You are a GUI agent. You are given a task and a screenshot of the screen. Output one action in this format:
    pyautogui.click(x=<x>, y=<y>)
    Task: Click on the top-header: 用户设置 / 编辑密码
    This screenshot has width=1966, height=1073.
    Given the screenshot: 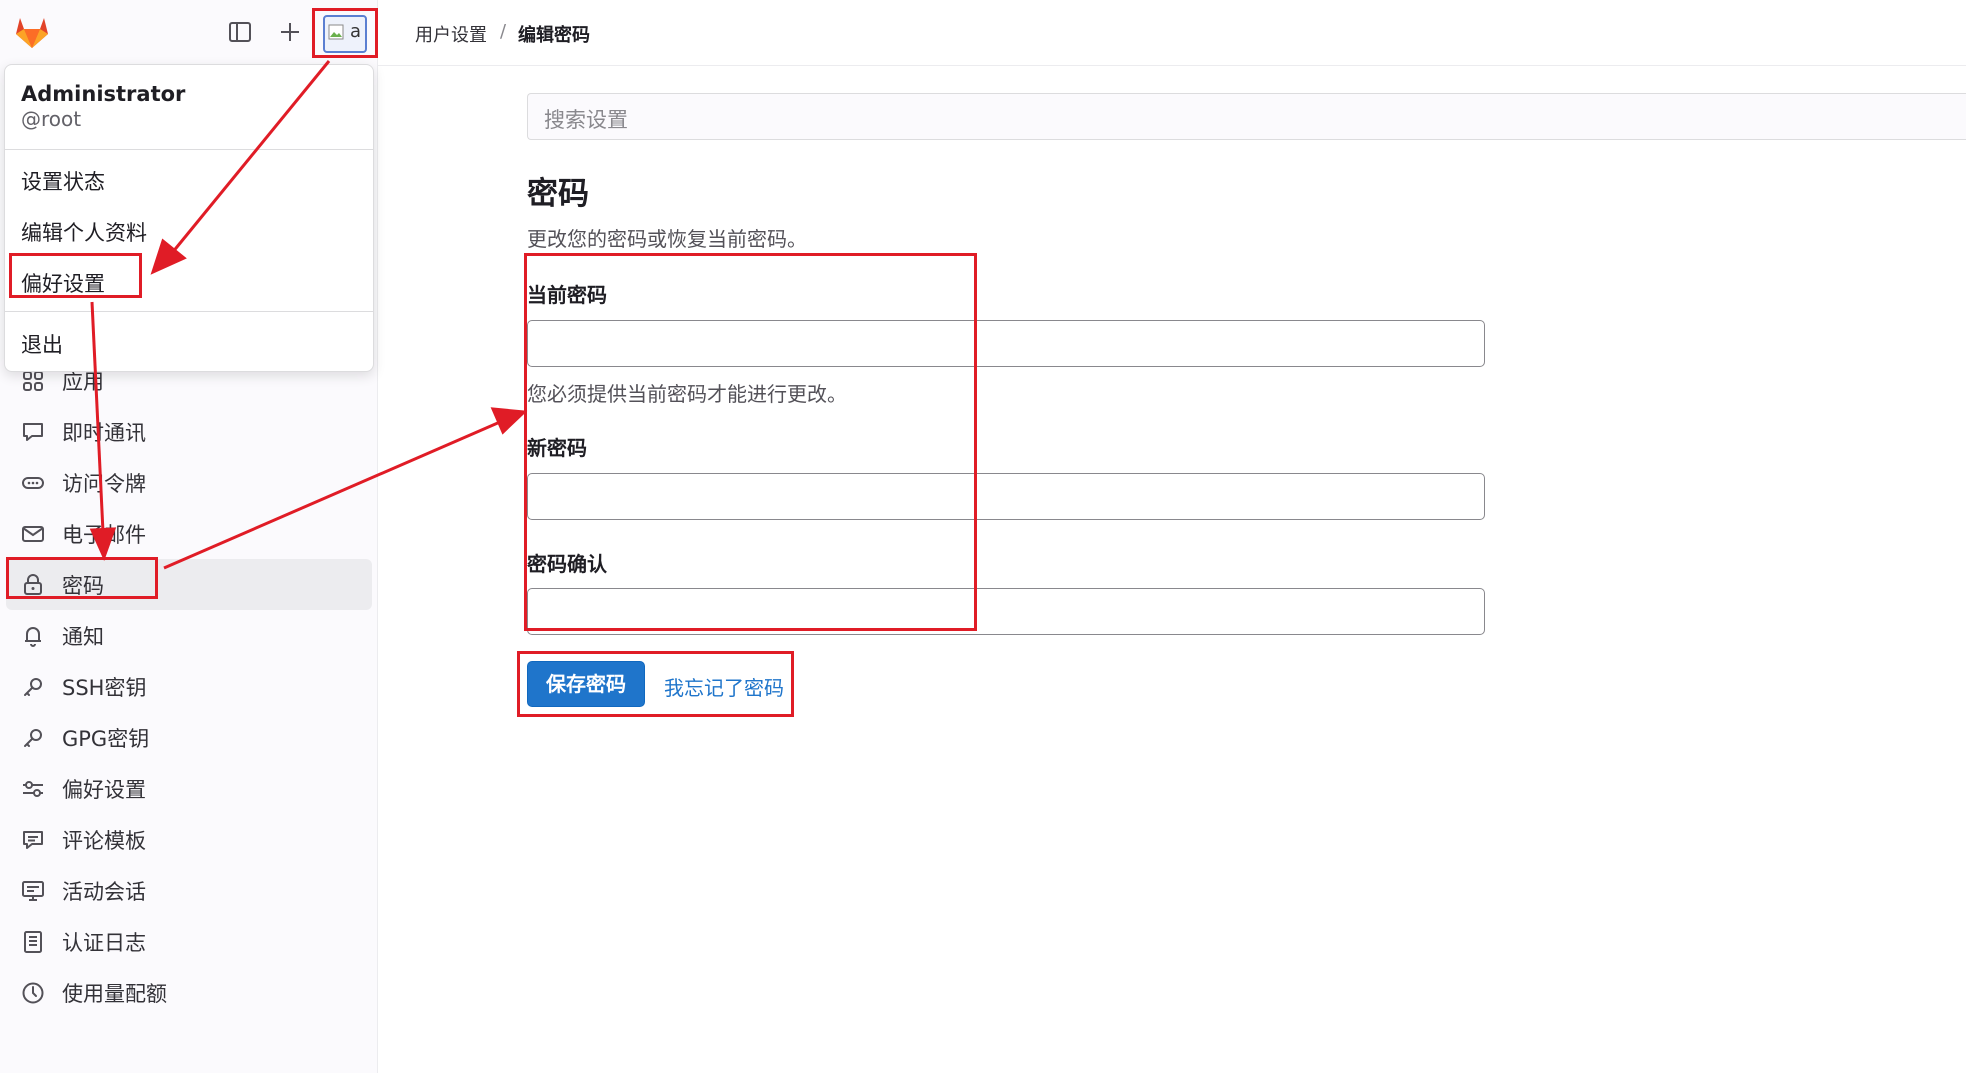 What is the action you would take?
    pyautogui.click(x=1172, y=33)
    